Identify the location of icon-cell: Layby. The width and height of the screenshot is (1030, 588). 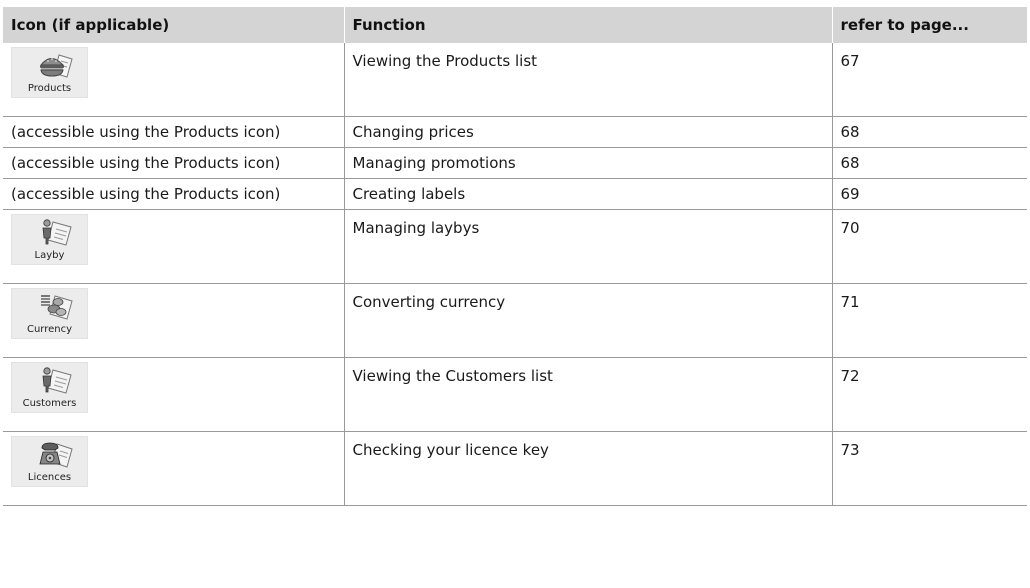
(174, 246).